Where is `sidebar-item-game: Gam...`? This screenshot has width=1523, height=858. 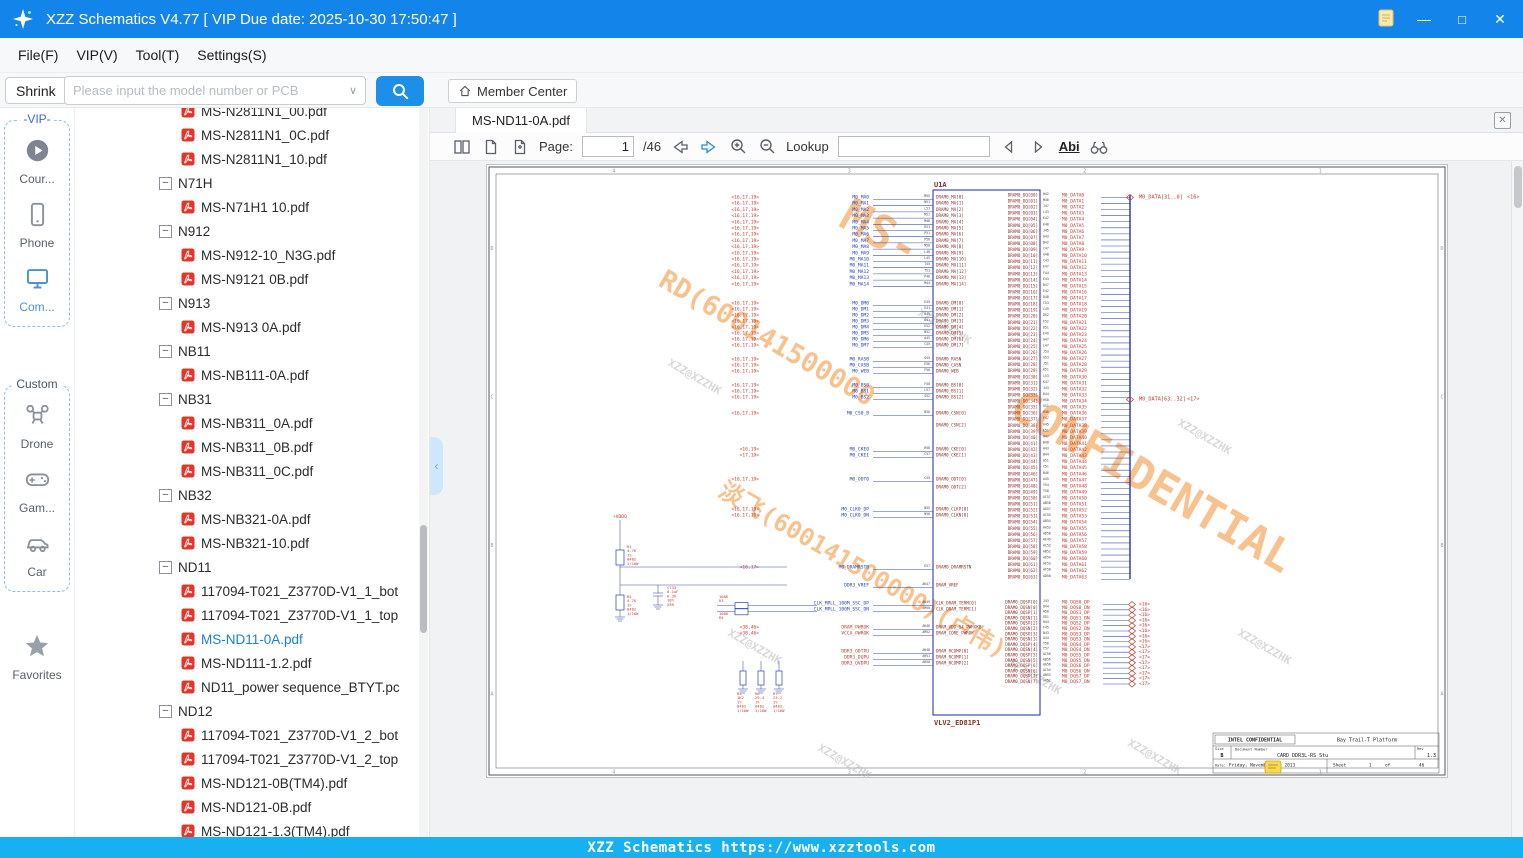 sidebar-item-game: Gam... is located at coordinates (37, 490).